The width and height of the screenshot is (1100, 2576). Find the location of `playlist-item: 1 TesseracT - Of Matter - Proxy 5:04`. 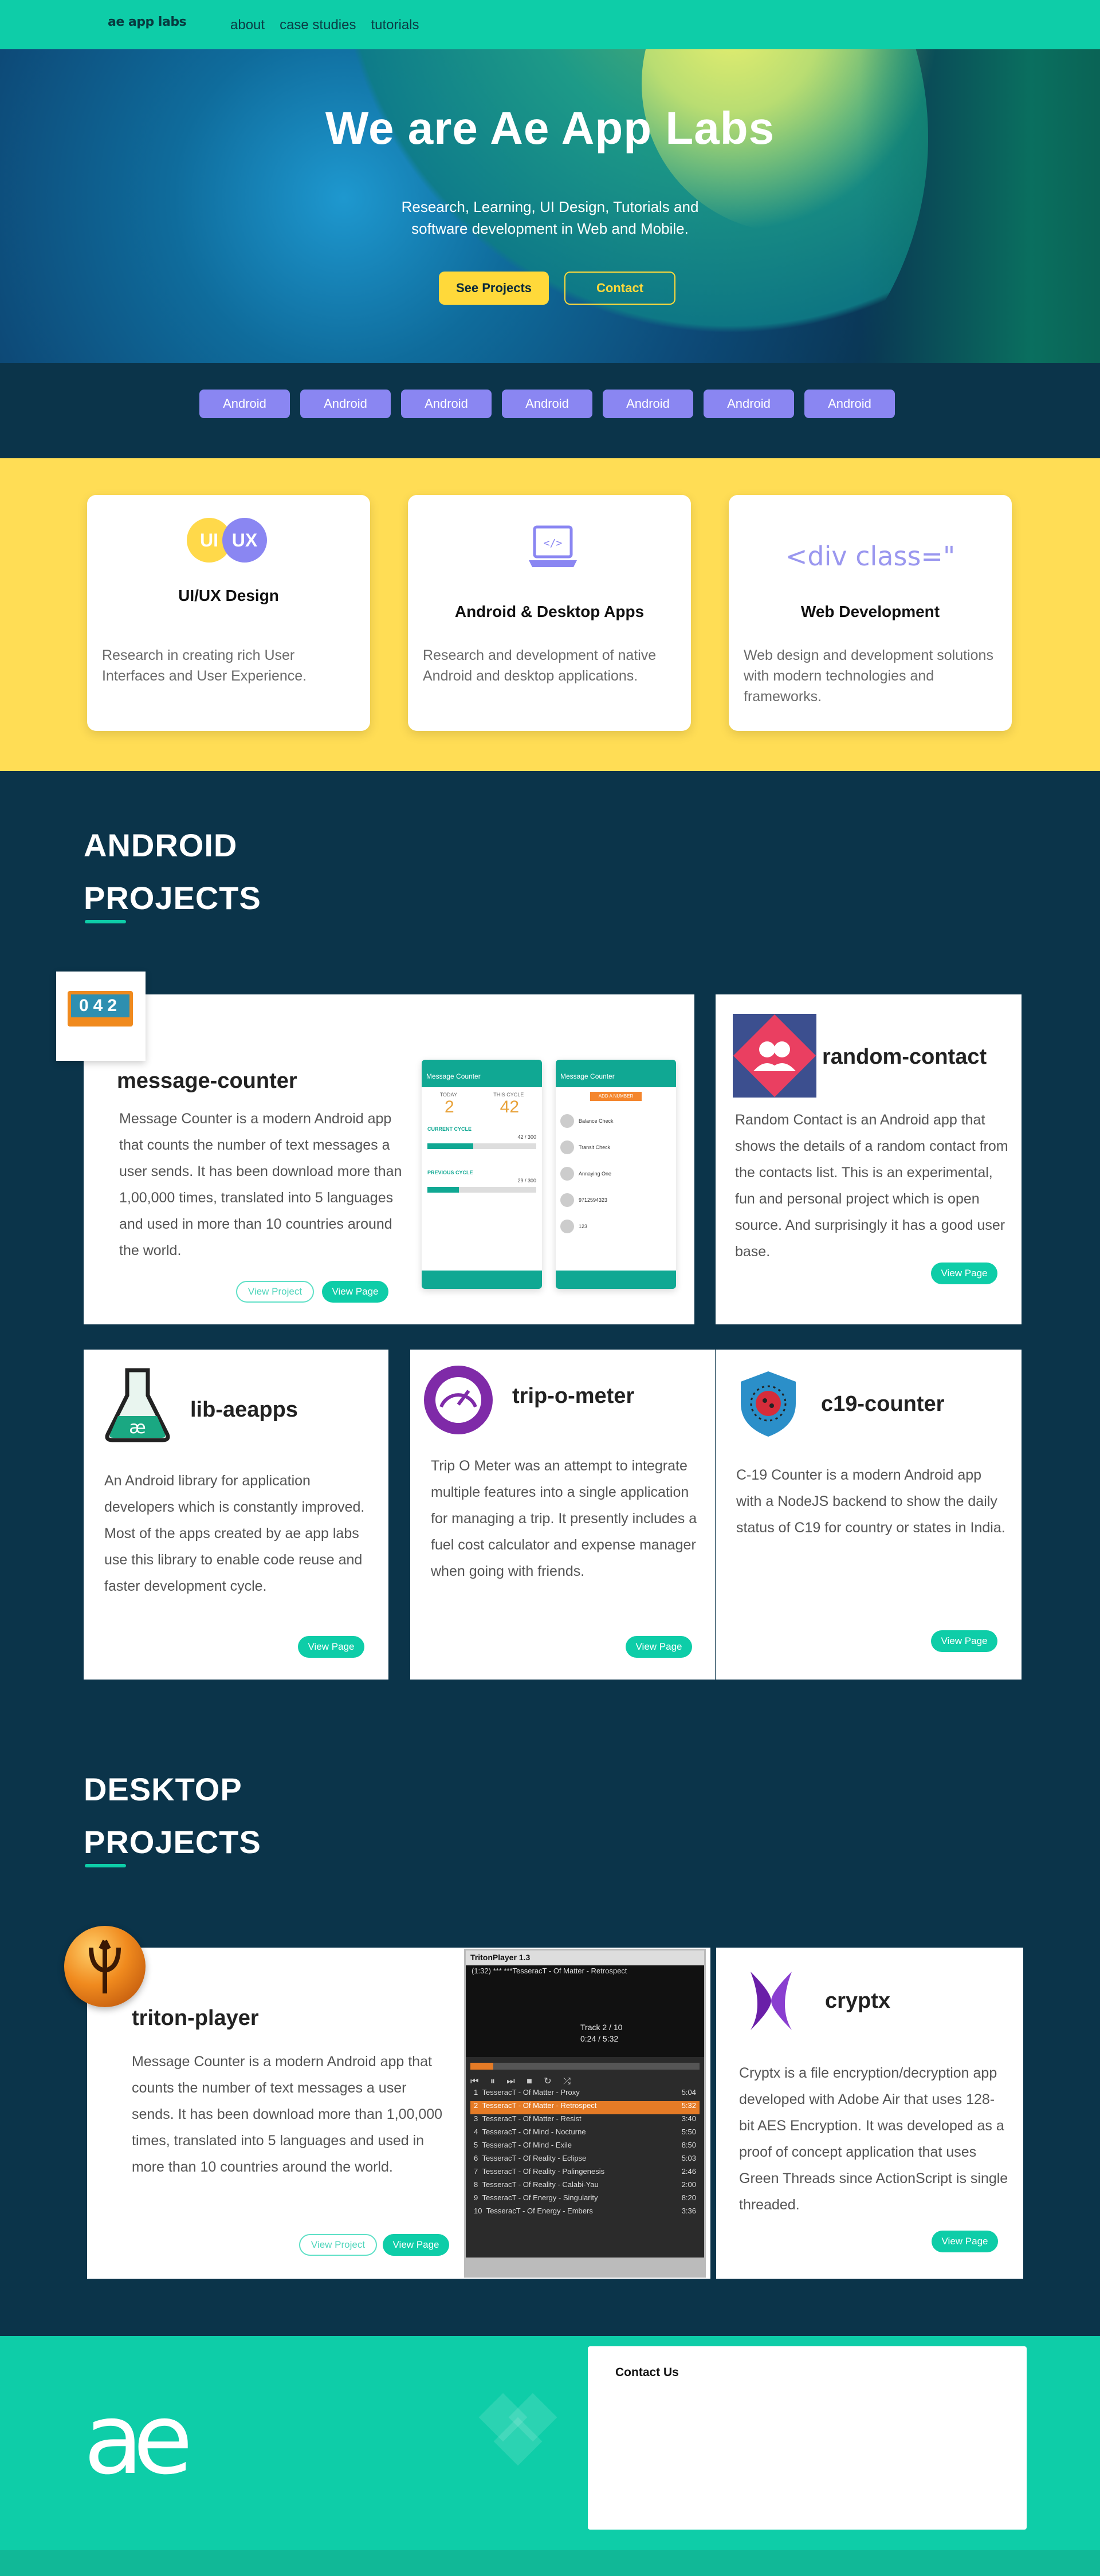

playlist-item: 1 TesseracT - Of Matter - Proxy 5:04 is located at coordinates (585, 2092).